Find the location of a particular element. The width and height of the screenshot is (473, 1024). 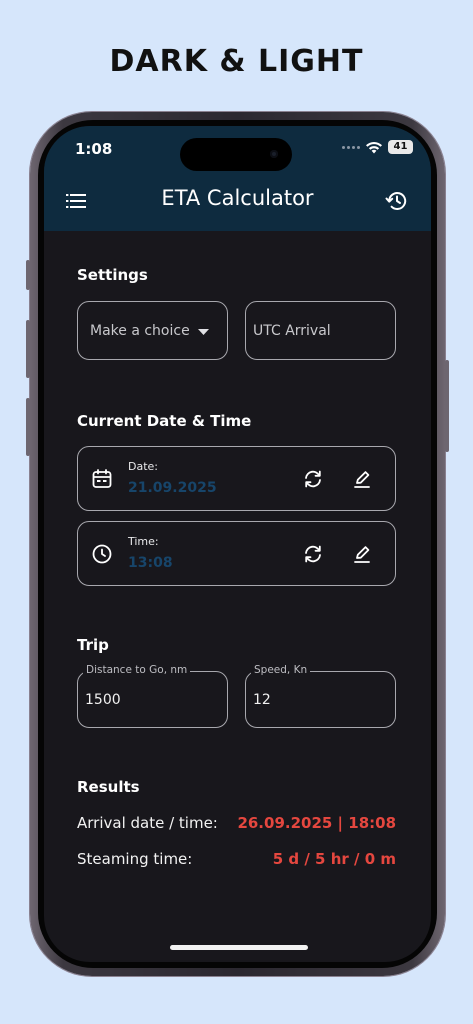

app-header: 1:08 41 ETA Calculator is located at coordinates (237, 178).